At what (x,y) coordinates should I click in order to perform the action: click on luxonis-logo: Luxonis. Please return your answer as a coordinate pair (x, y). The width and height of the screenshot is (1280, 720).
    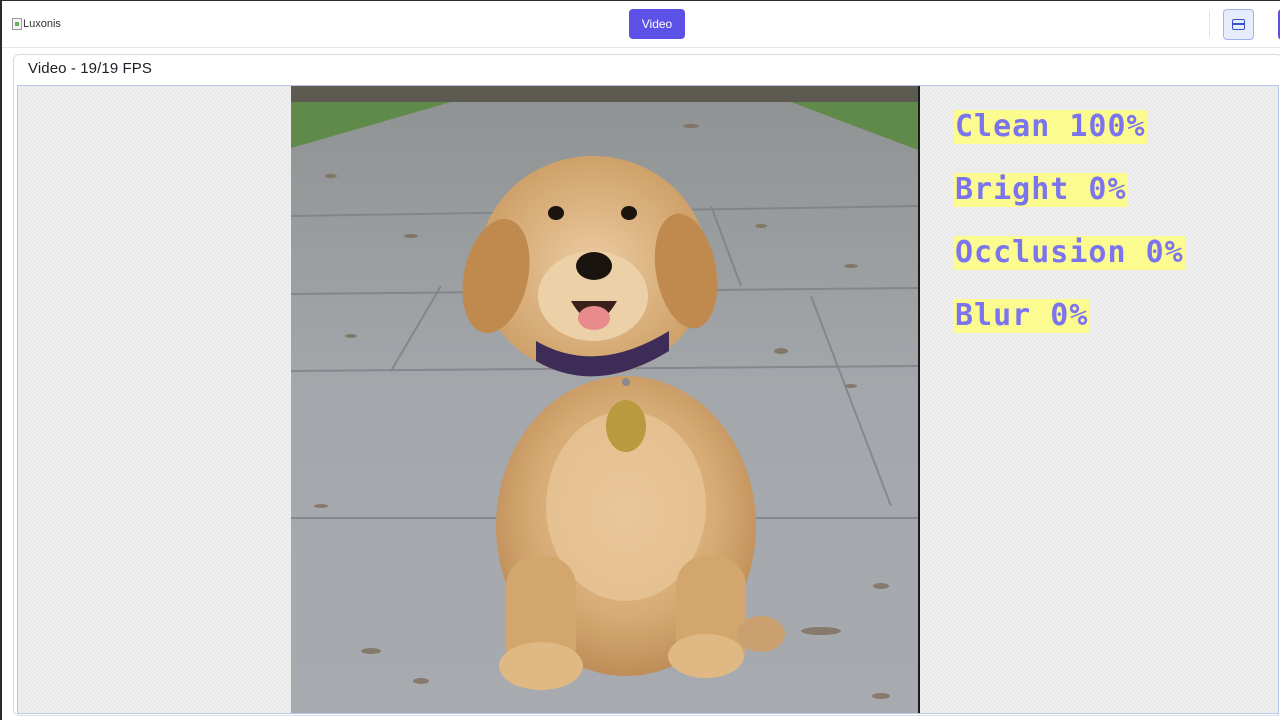
    Looking at the image, I should click on (36, 24).